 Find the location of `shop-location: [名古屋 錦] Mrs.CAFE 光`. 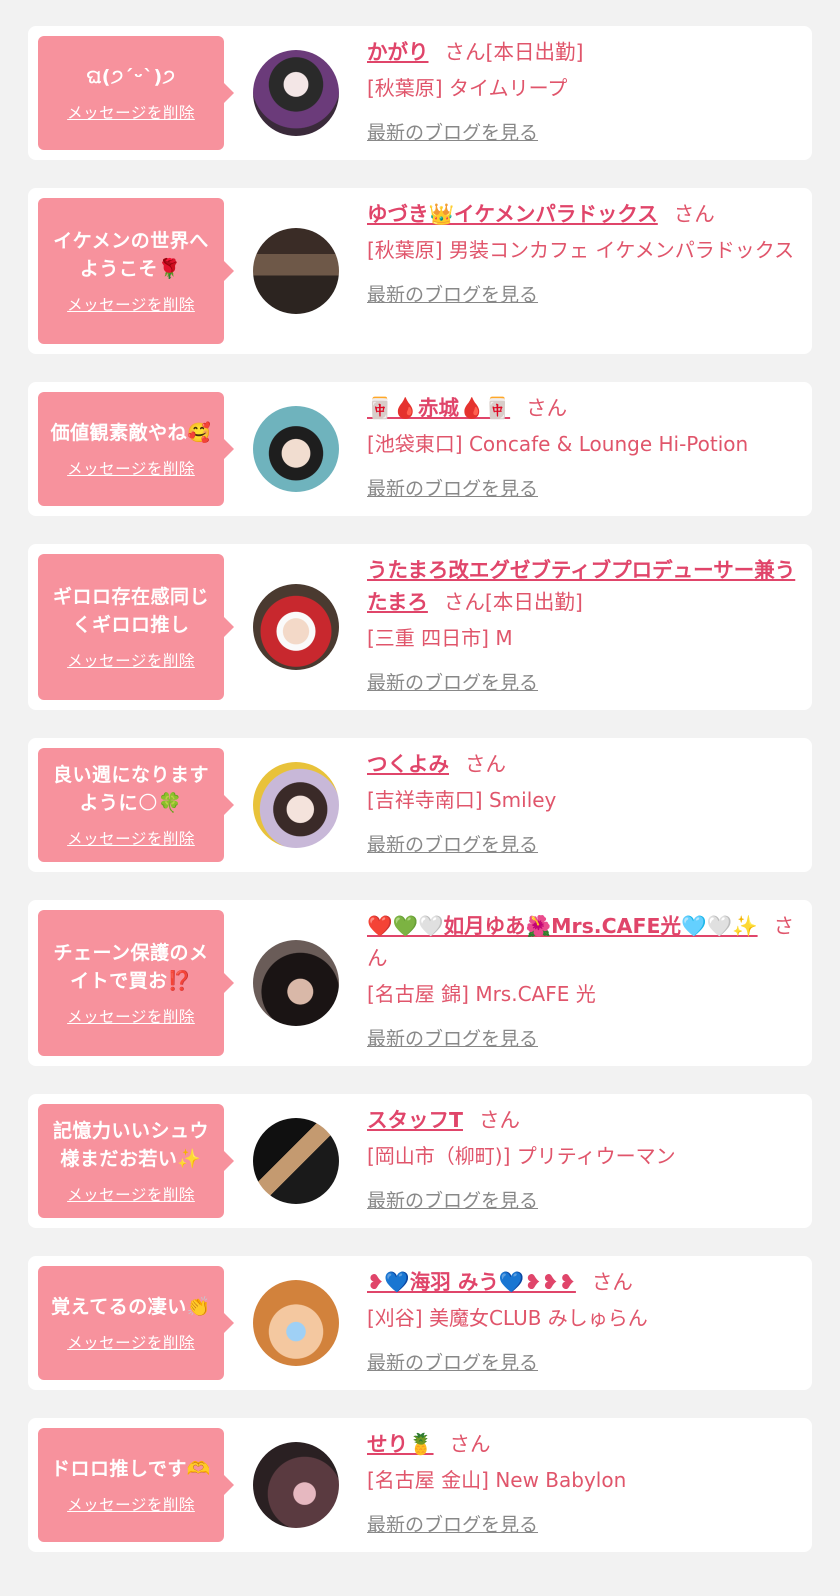

shop-location: [名古屋 錦] Mrs.CAFE 光 is located at coordinates (481, 994).